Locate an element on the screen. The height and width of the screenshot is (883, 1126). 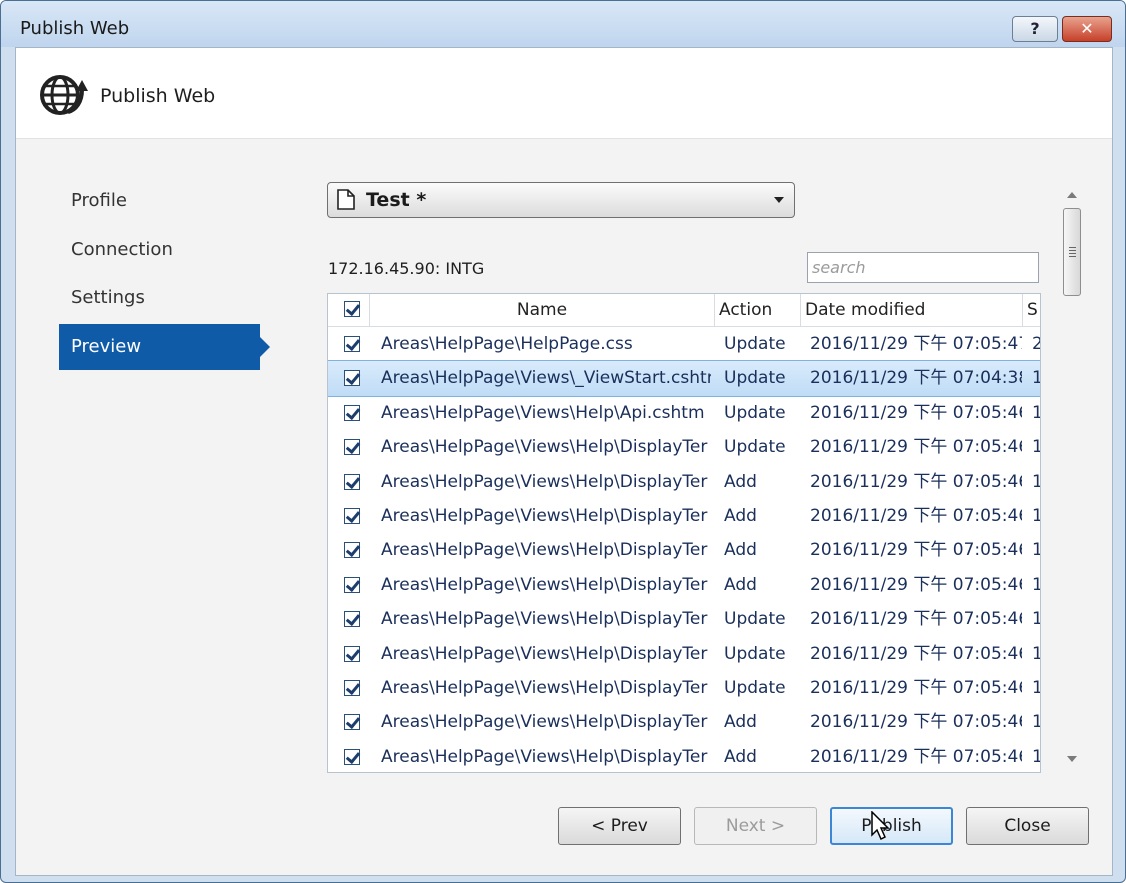
file-name: Areas\HelpPage\HelpPage.css is located at coordinates (507, 344).